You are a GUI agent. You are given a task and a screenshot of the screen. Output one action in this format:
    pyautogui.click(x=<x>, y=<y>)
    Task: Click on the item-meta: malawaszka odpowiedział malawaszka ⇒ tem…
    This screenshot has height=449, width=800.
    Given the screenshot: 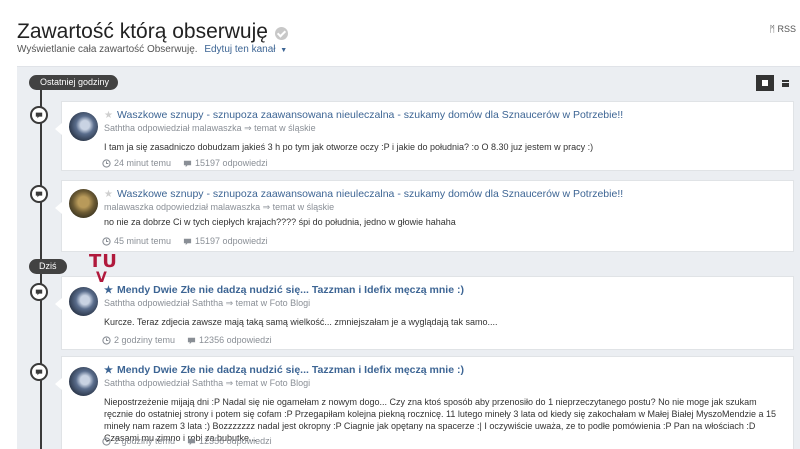 What is the action you would take?
    pyautogui.click(x=219, y=207)
    